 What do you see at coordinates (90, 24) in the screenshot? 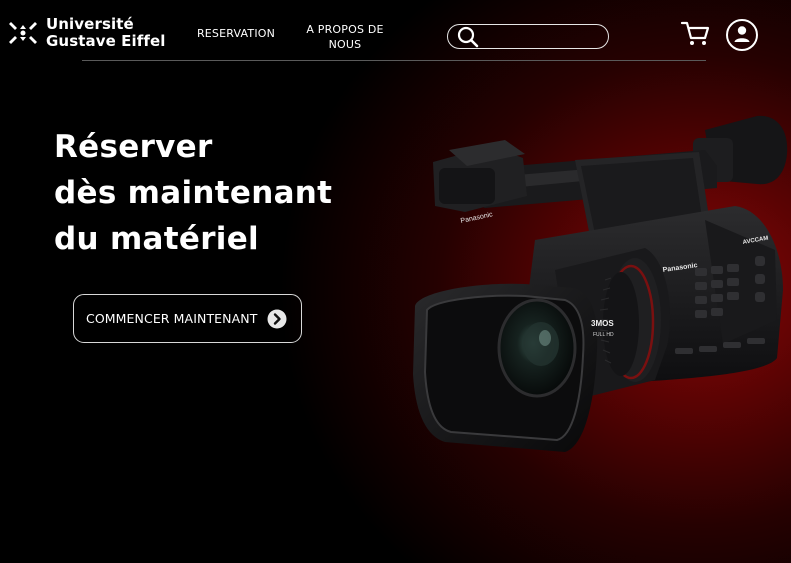
I see `brand-line-1: Université` at bounding box center [90, 24].